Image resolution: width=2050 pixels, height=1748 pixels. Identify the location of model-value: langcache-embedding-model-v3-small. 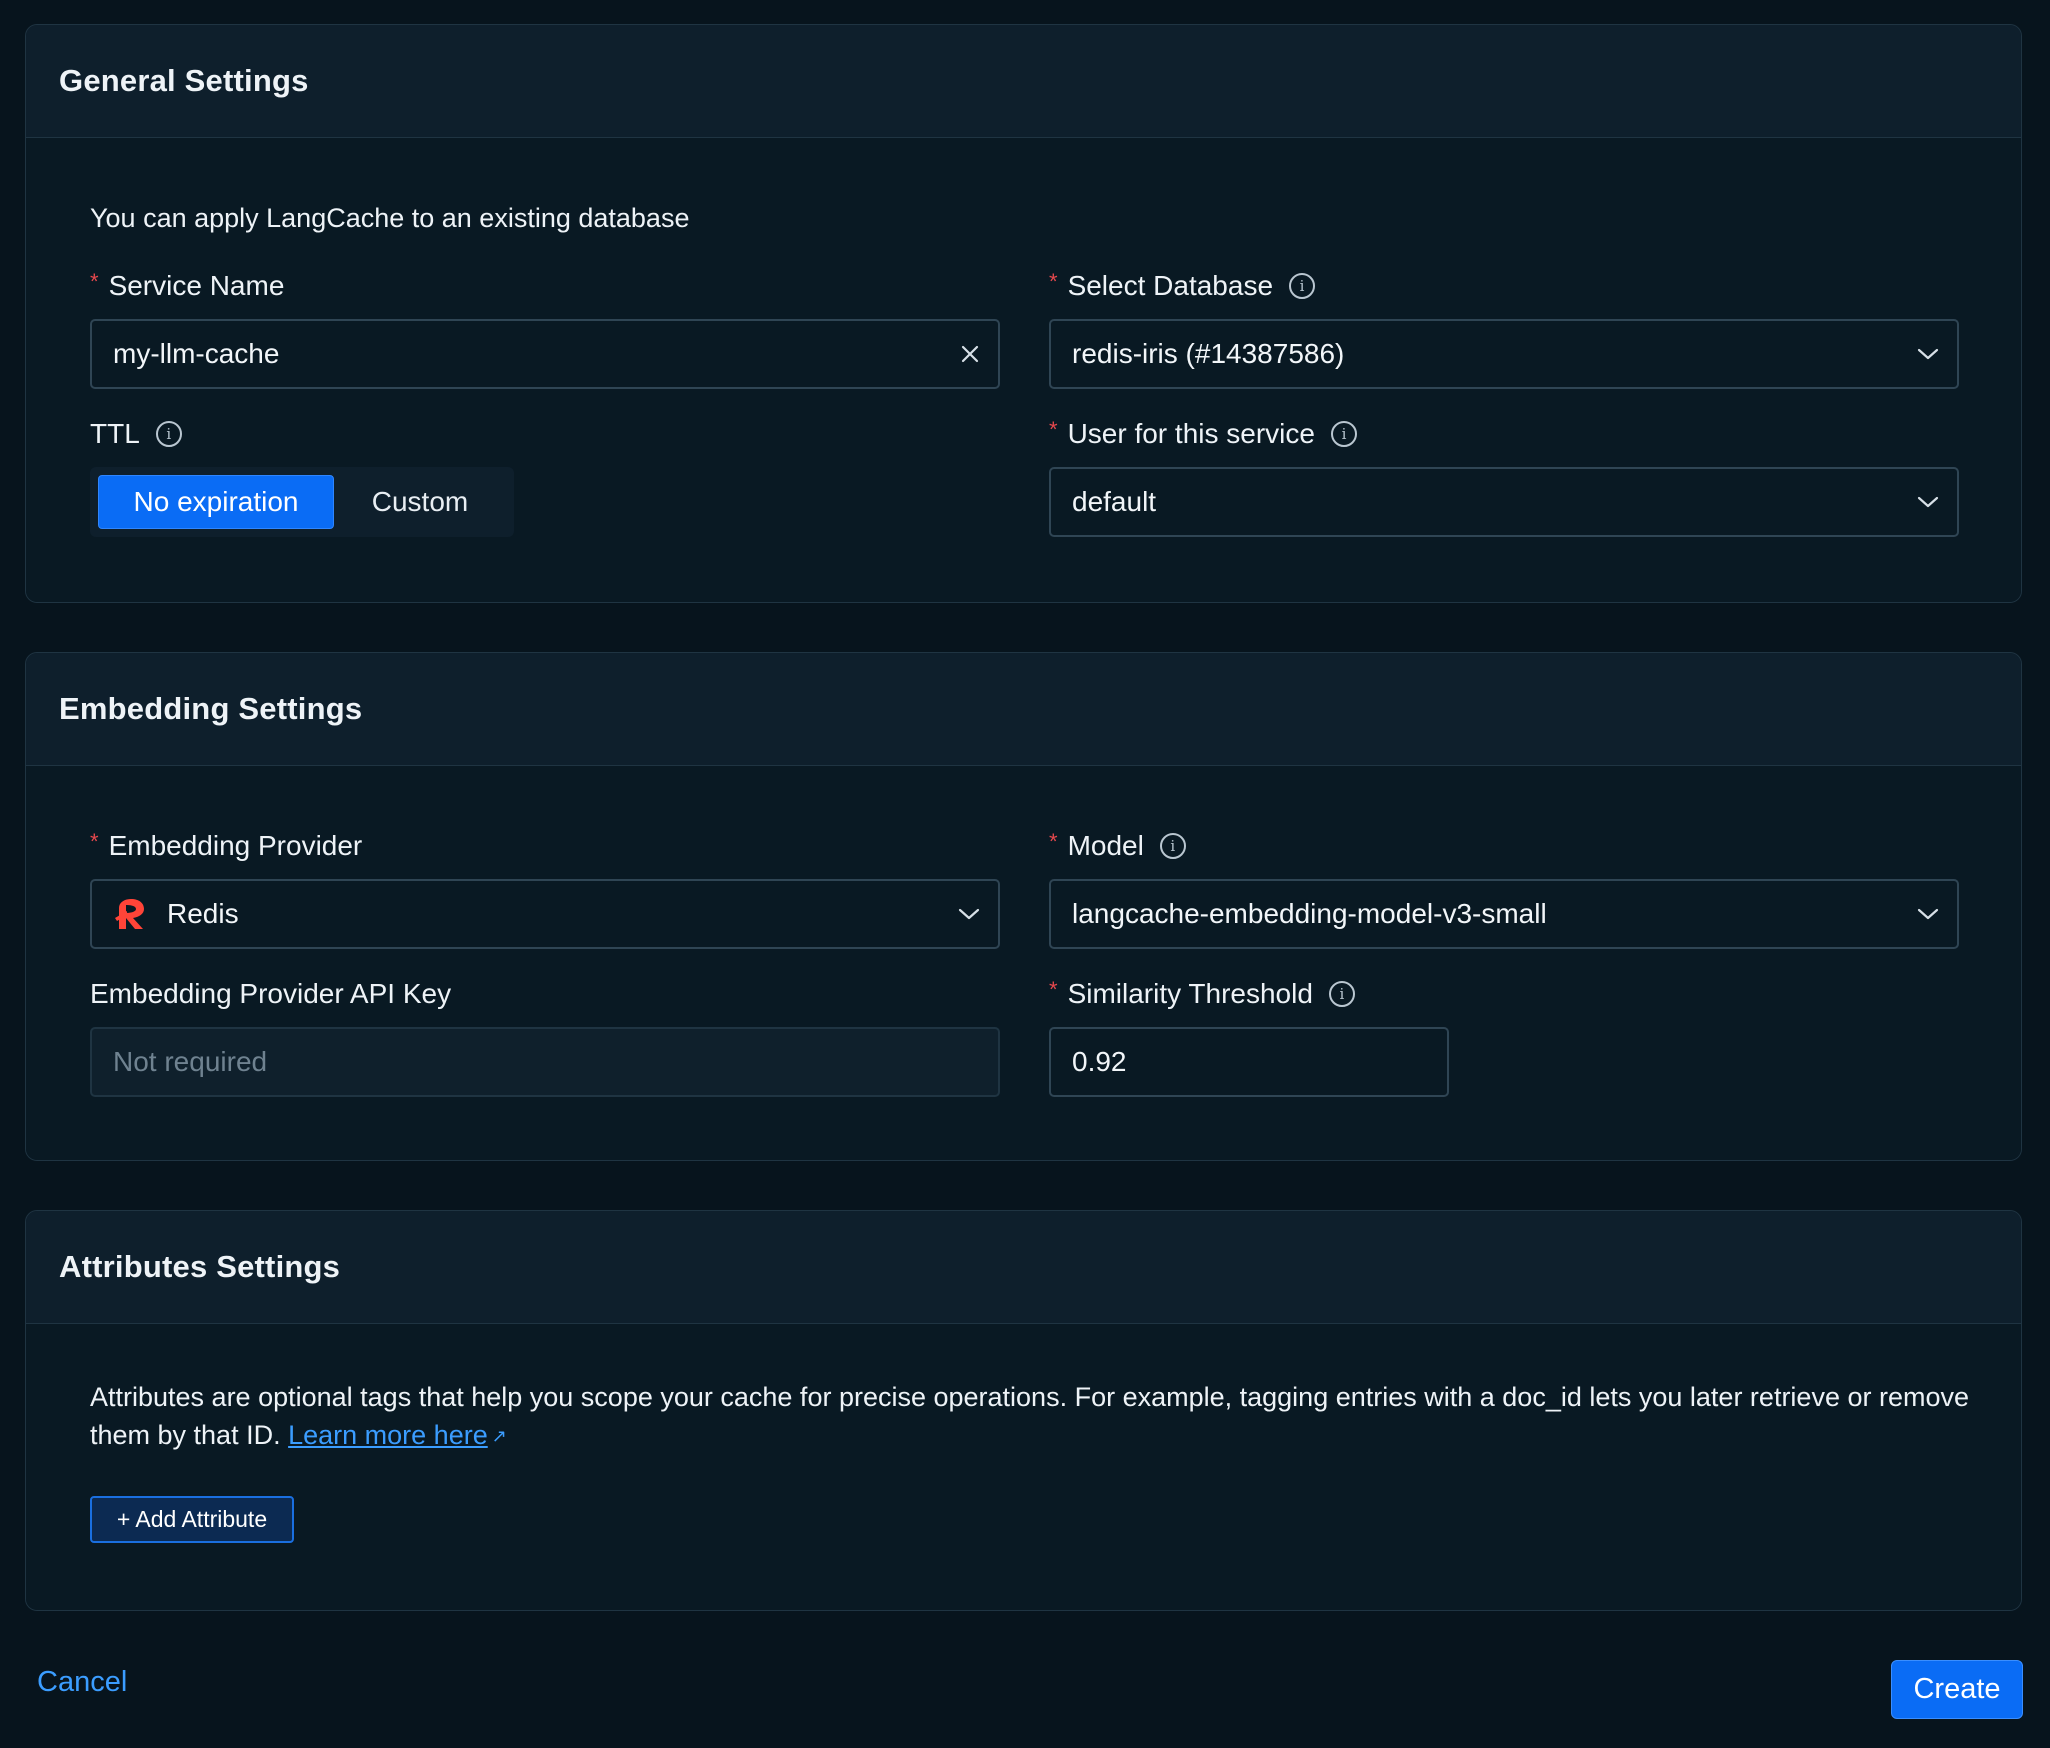
(1309, 913).